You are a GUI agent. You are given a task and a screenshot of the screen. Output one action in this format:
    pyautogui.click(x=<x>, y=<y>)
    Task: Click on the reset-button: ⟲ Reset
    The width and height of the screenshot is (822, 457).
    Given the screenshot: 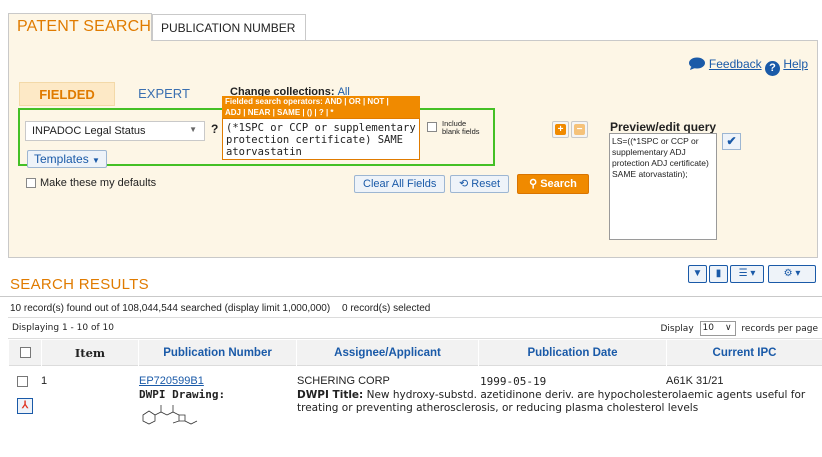 What is the action you would take?
    pyautogui.click(x=480, y=184)
    